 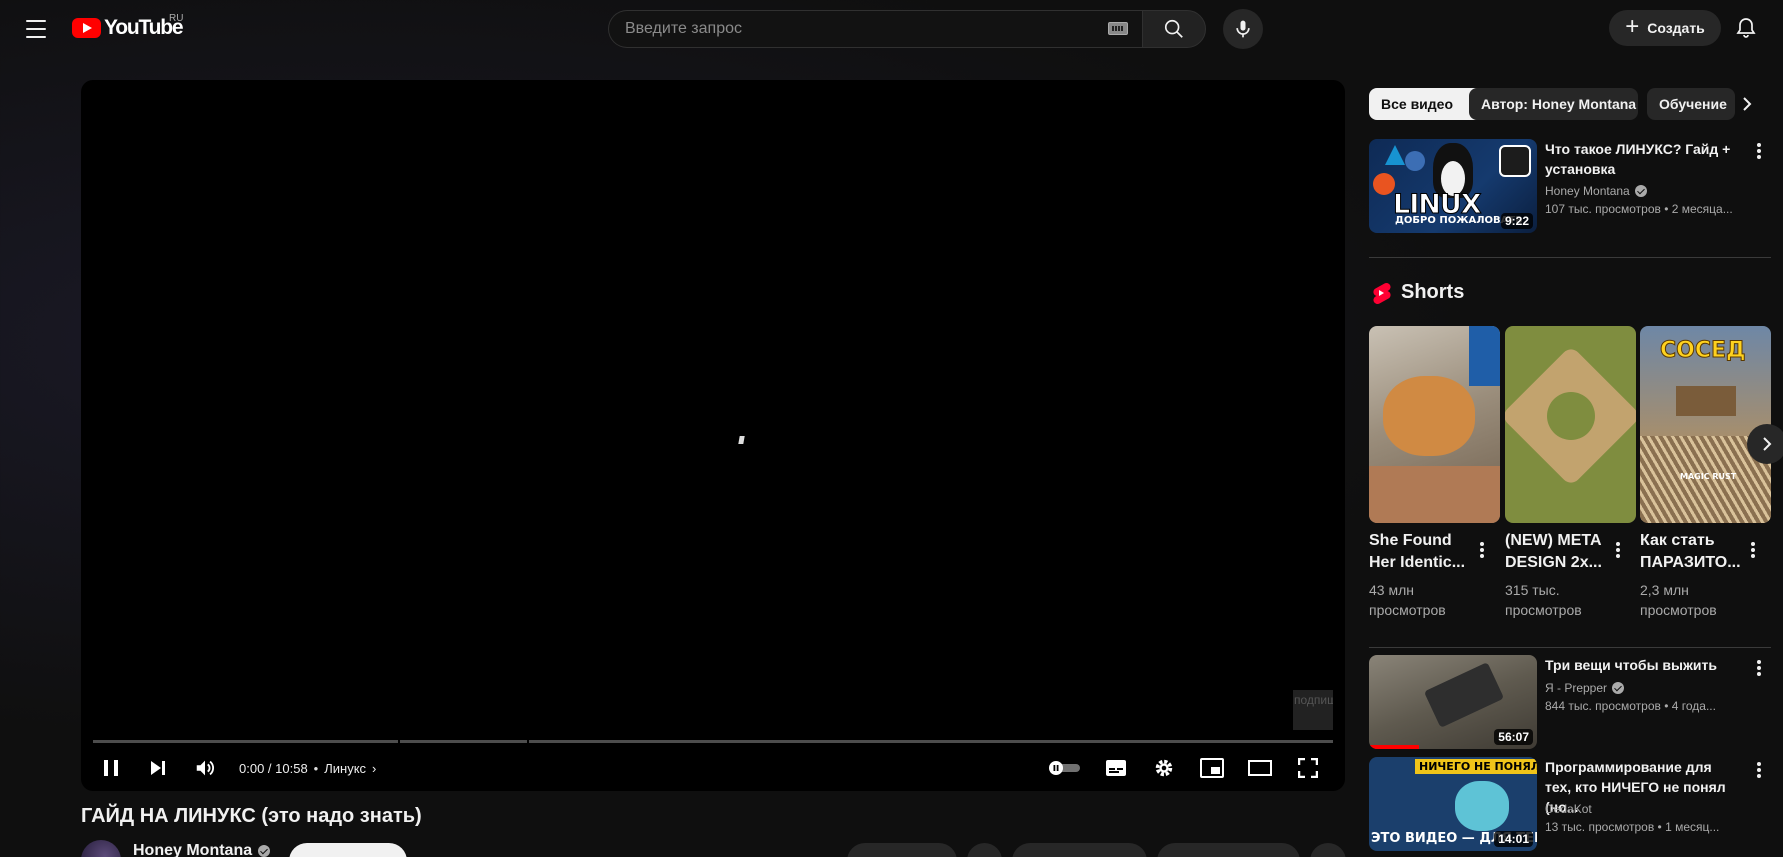 I want to click on short-thumbnail: СОСЕД MAGIC RUST, so click(x=1705, y=424).